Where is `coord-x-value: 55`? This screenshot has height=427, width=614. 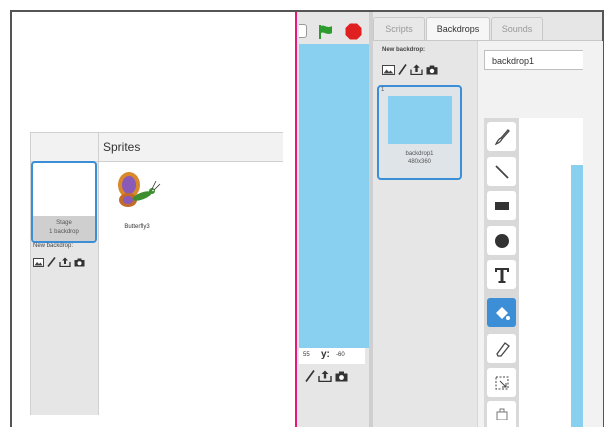 coord-x-value: 55 is located at coordinates (306, 355).